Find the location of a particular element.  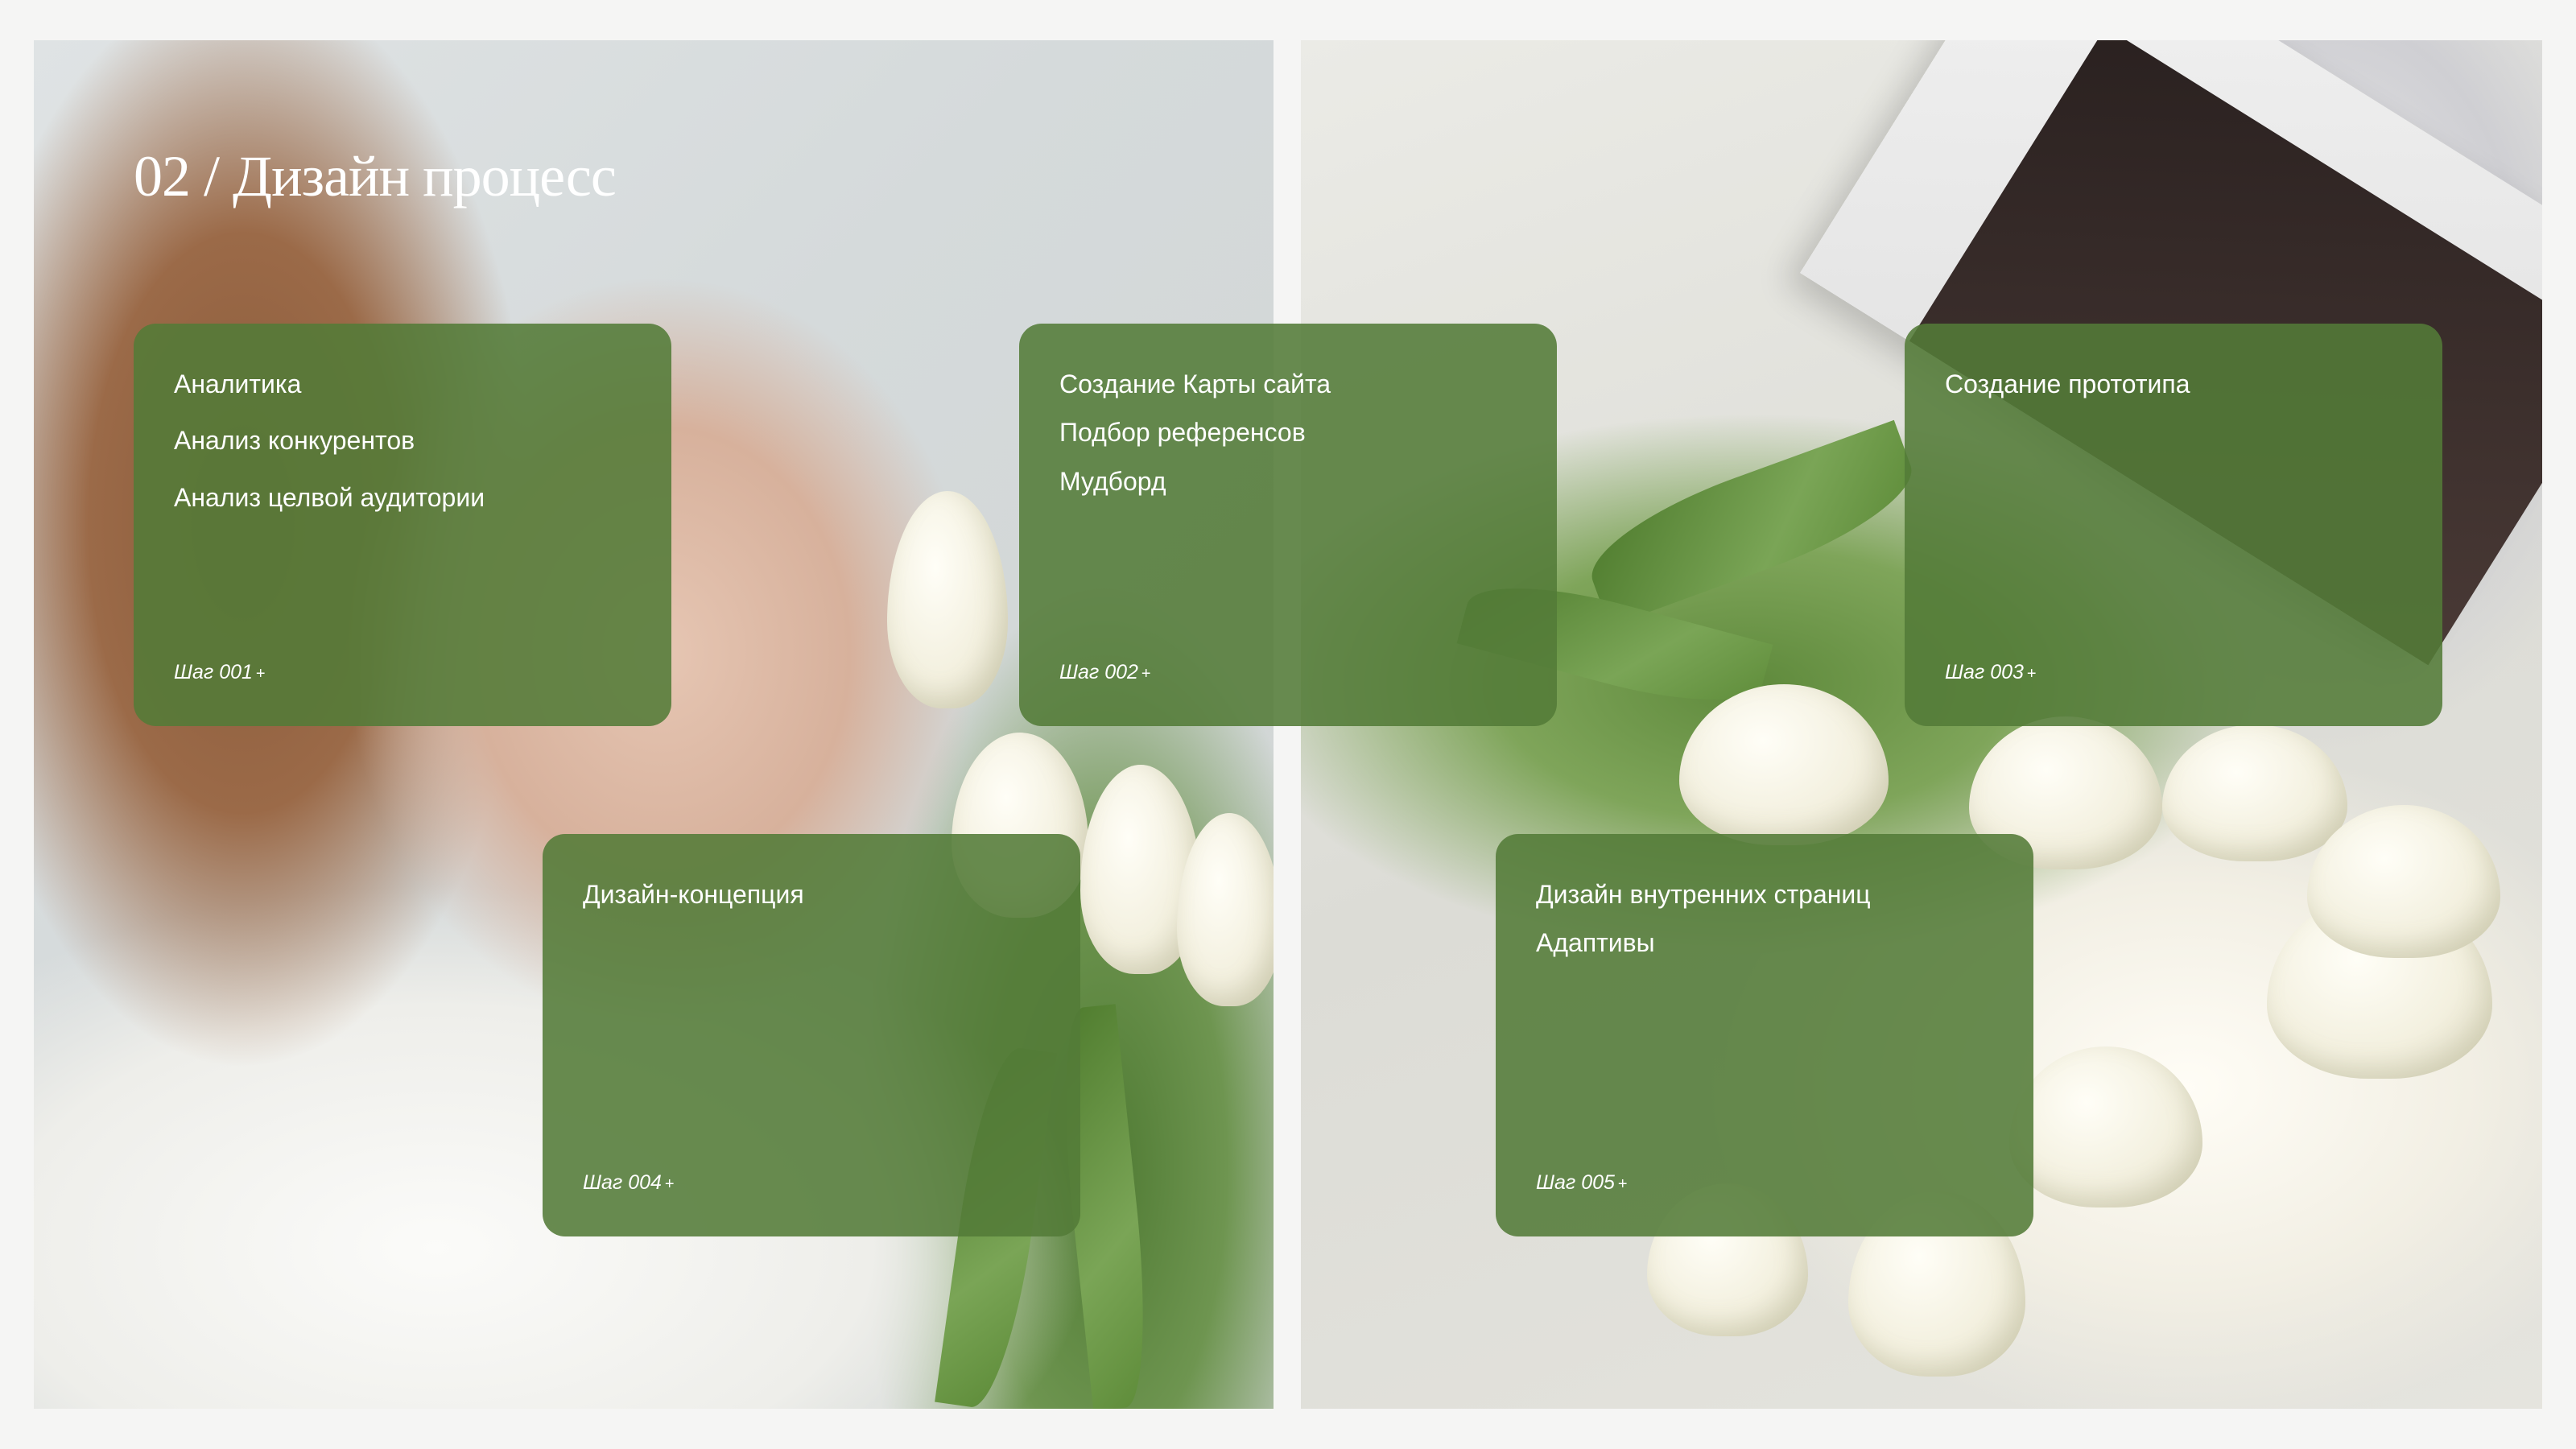

step-label: Шаг 004 + is located at coordinates (629, 1182).